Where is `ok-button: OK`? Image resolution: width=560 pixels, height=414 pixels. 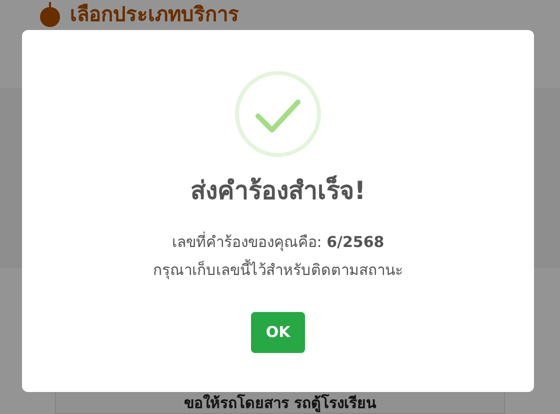 ok-button: OK is located at coordinates (278, 332).